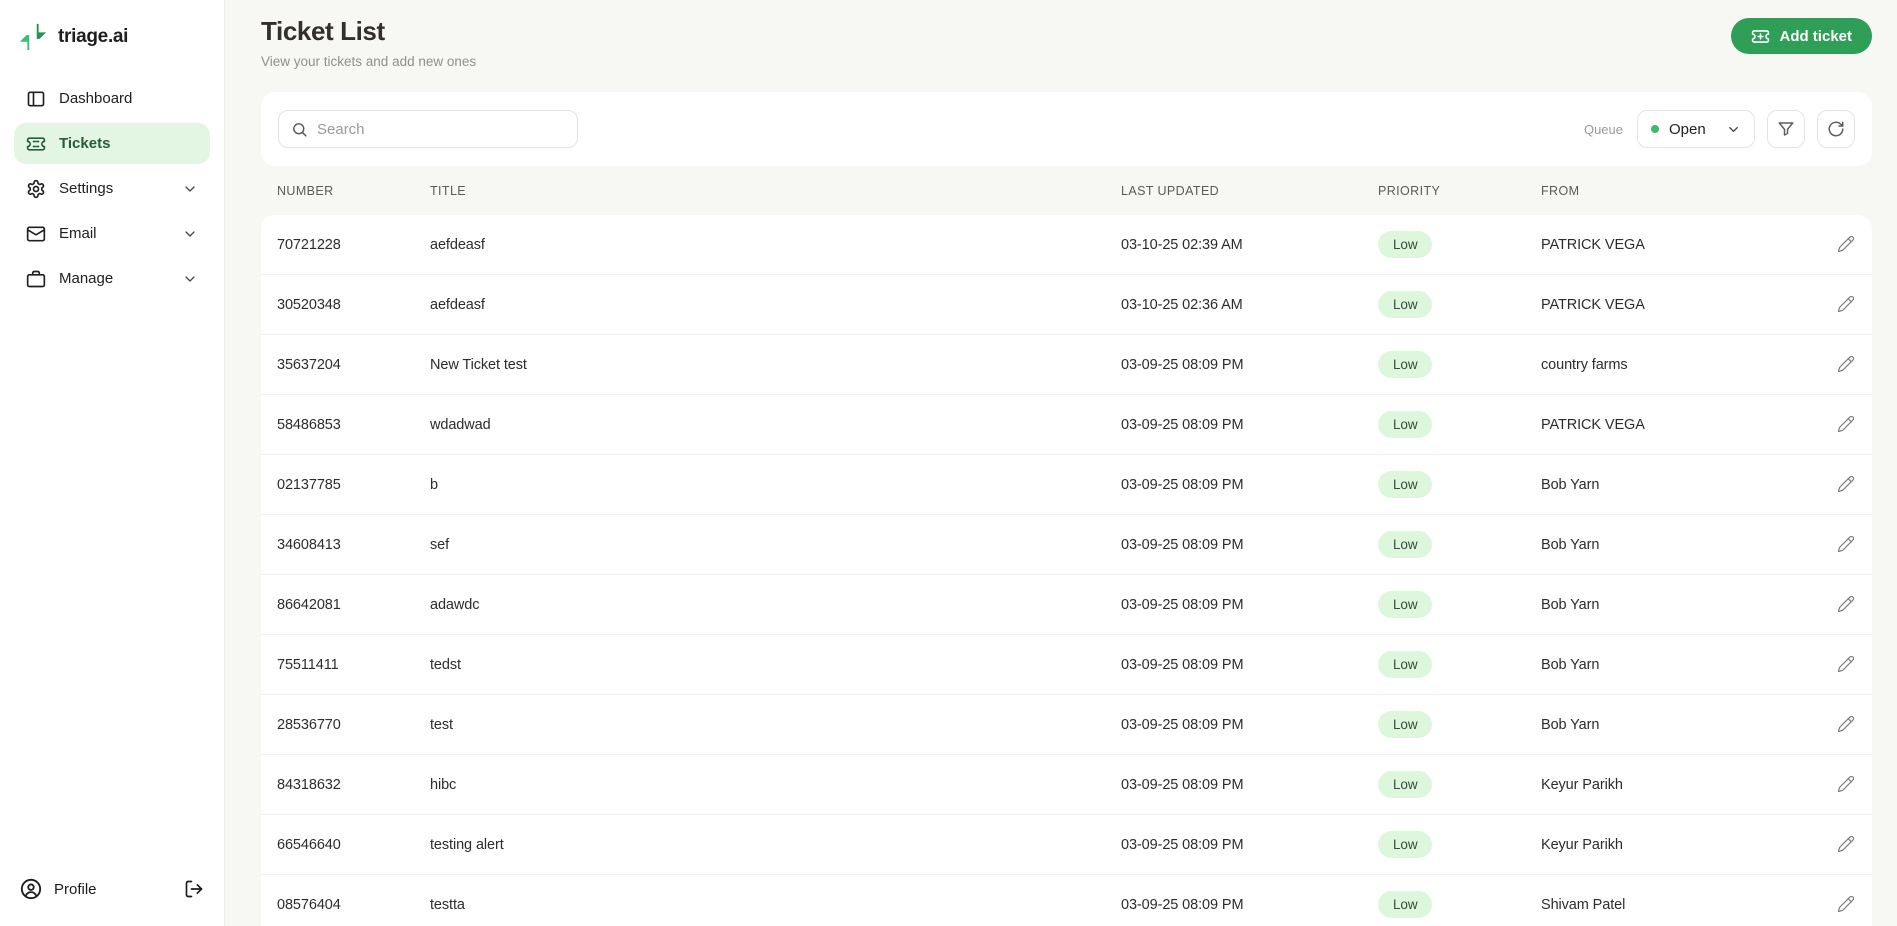 This screenshot has width=1897, height=926. I want to click on ticket-from: country farms, so click(1584, 364).